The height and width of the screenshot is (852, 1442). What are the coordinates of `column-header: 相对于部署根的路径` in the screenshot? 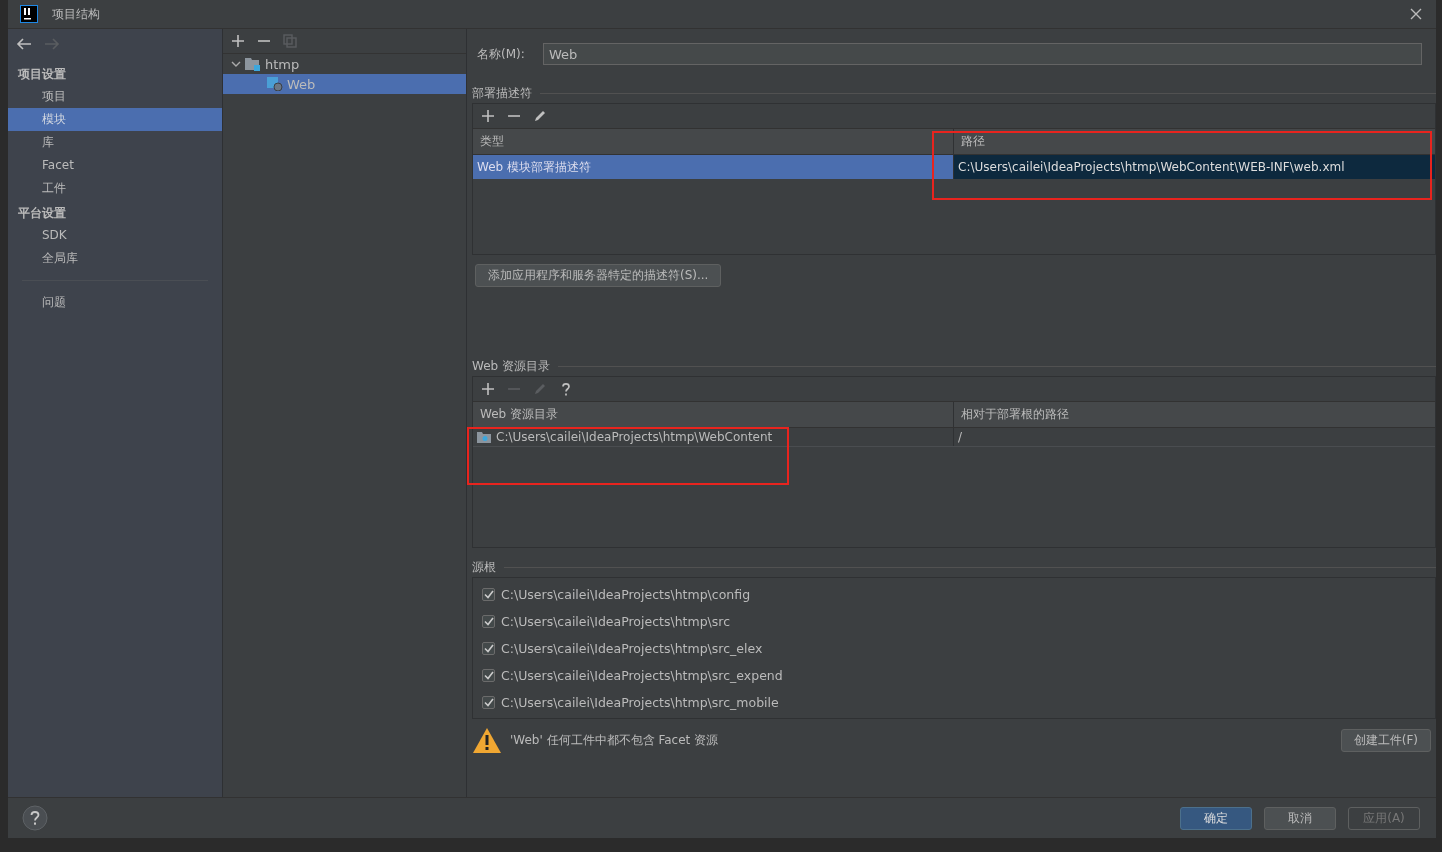 It's located at (1194, 414).